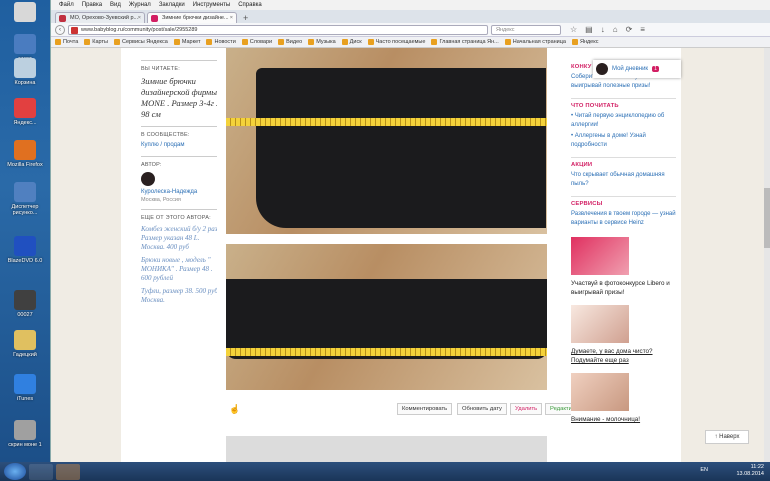 The width and height of the screenshot is (770, 481). Describe the element at coordinates (154, 18) in the screenshot. I see `tab-favicon` at that location.